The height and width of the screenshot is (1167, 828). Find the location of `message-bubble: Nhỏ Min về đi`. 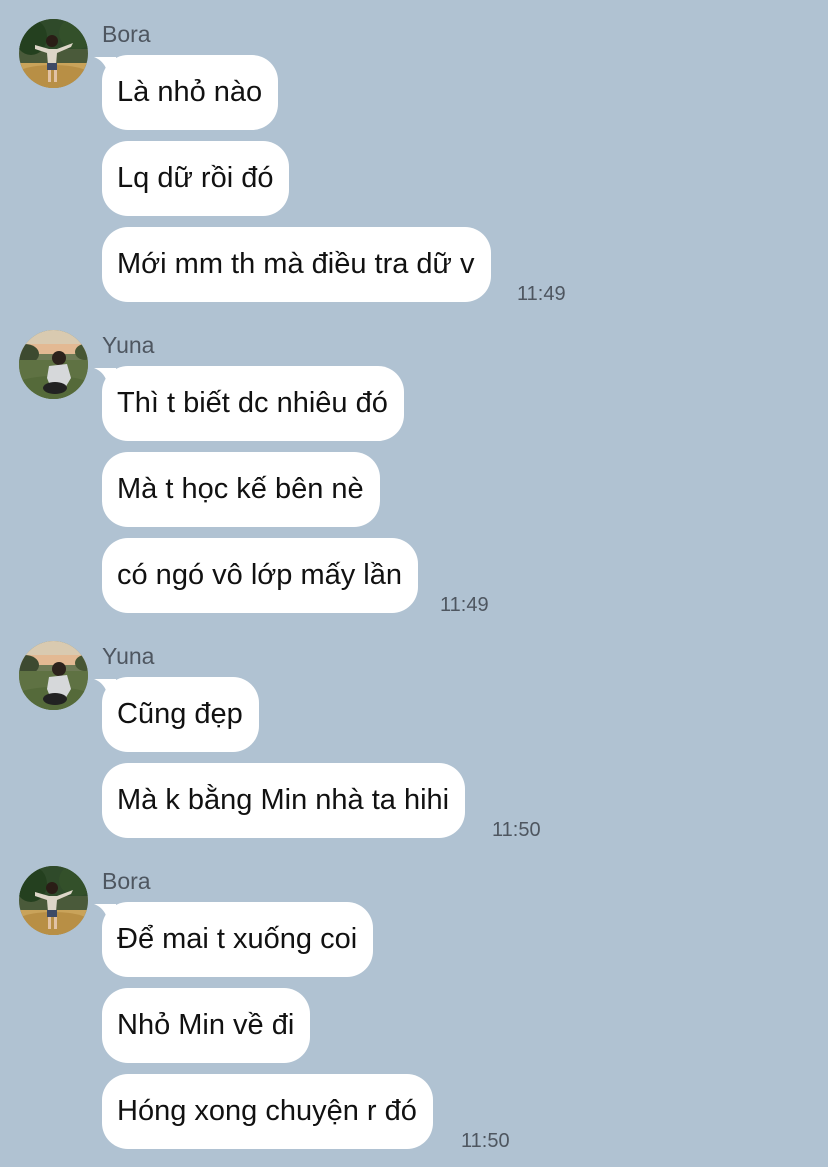

message-bubble: Nhỏ Min về đi is located at coordinates (206, 1025).